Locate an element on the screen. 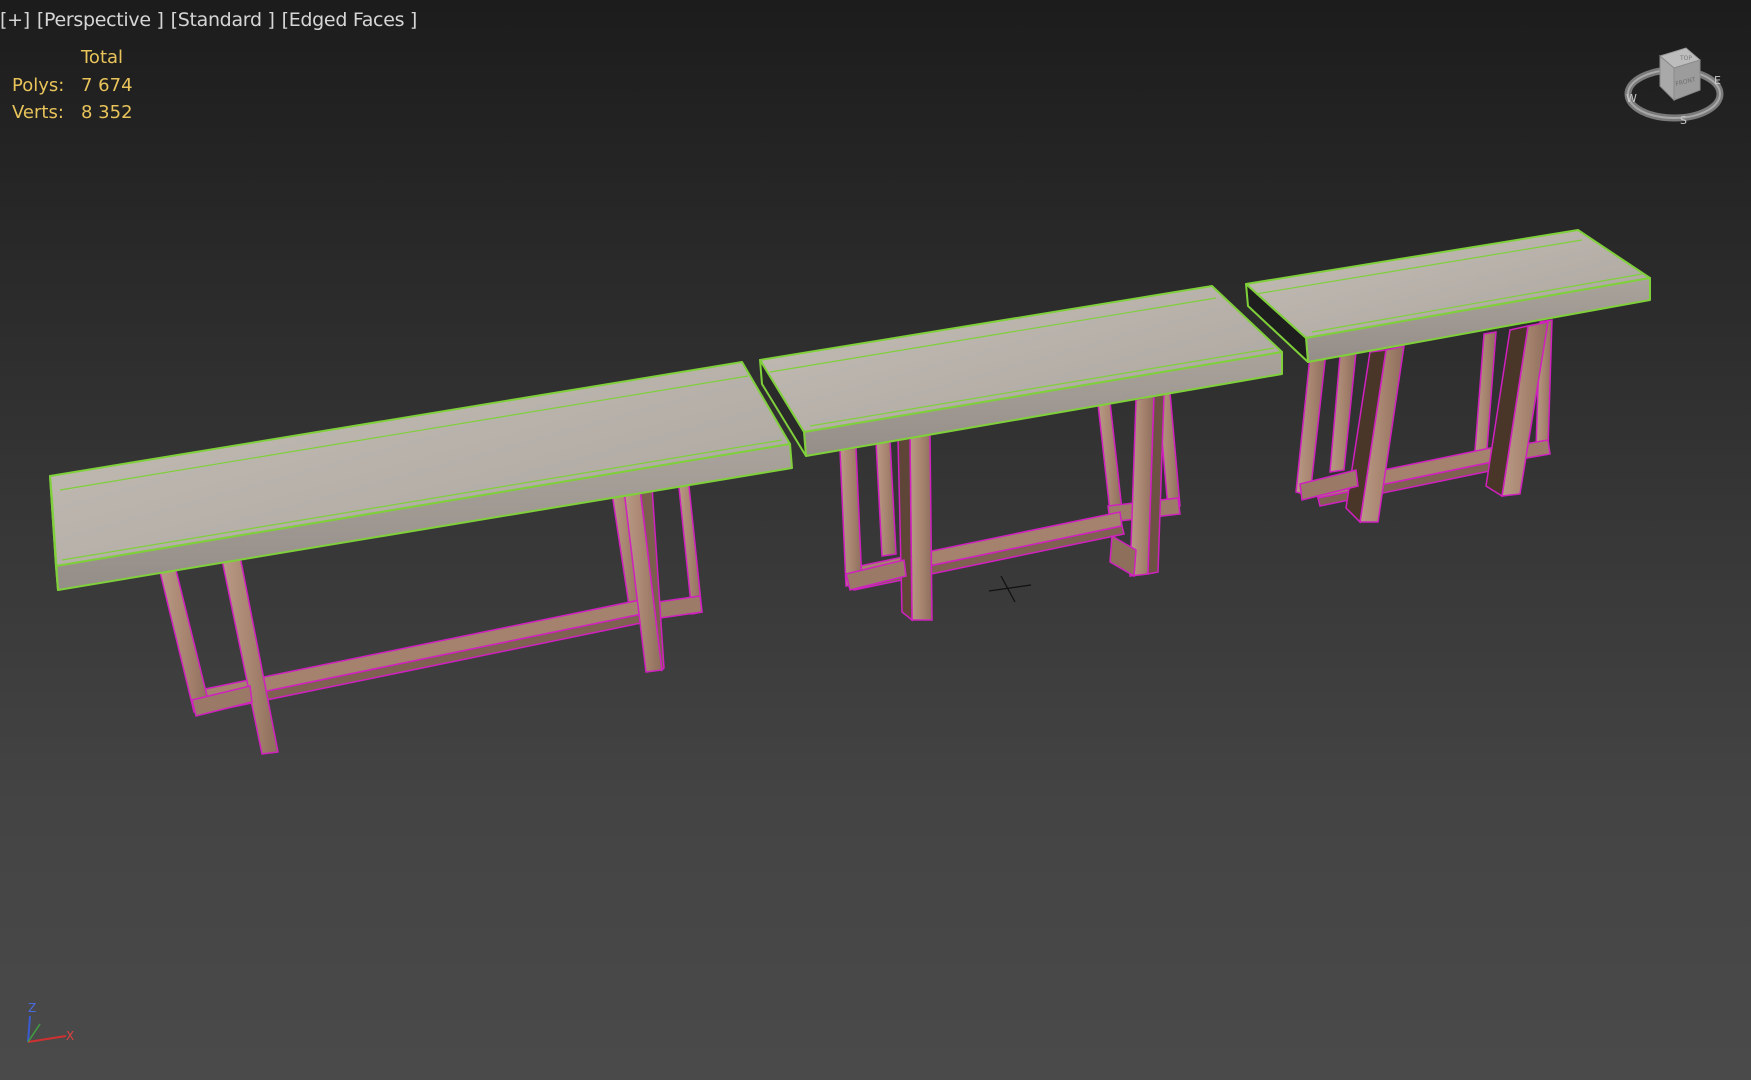  viewcube-top-label: TOP is located at coordinates (1685, 58).